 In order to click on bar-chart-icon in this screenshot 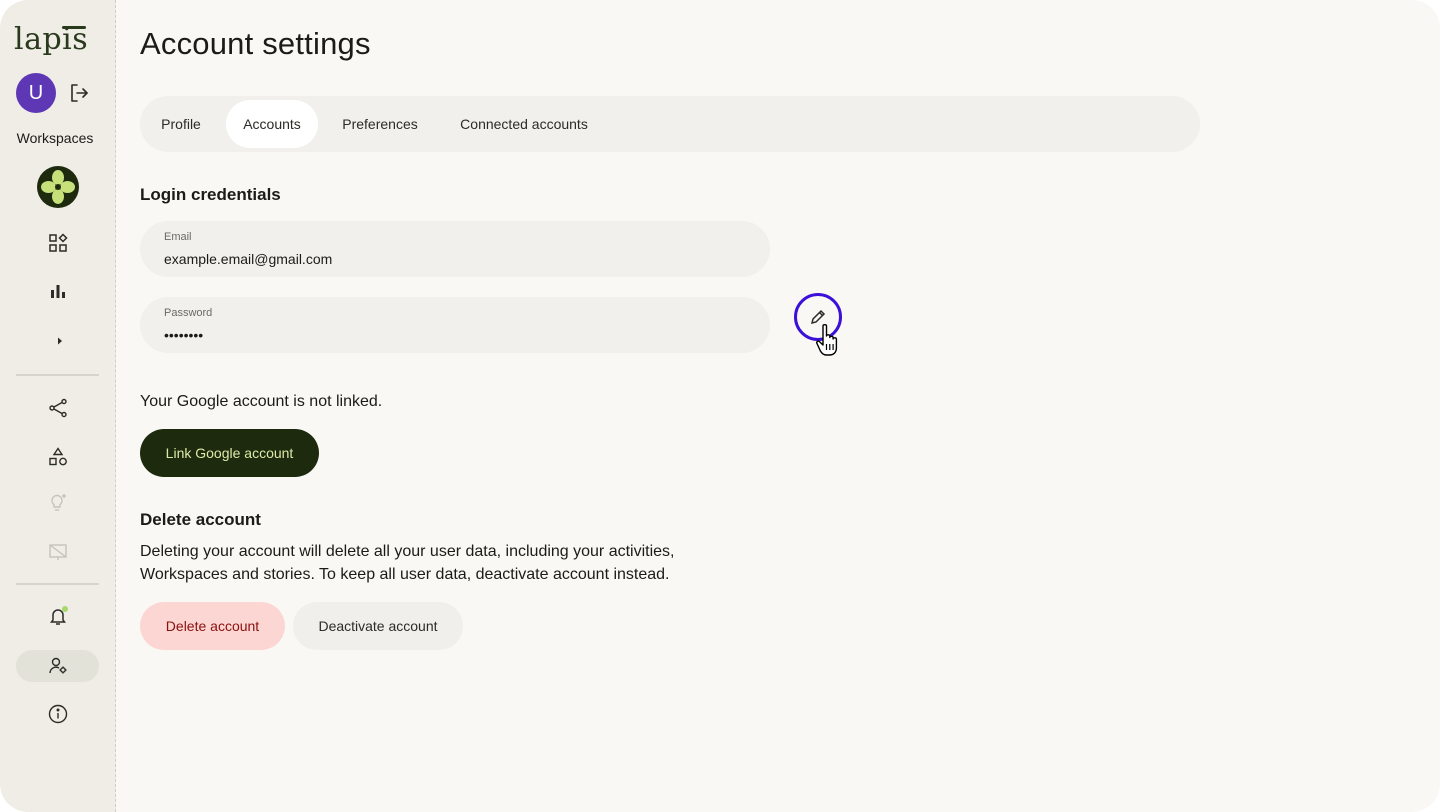, I will do `click(58, 291)`.